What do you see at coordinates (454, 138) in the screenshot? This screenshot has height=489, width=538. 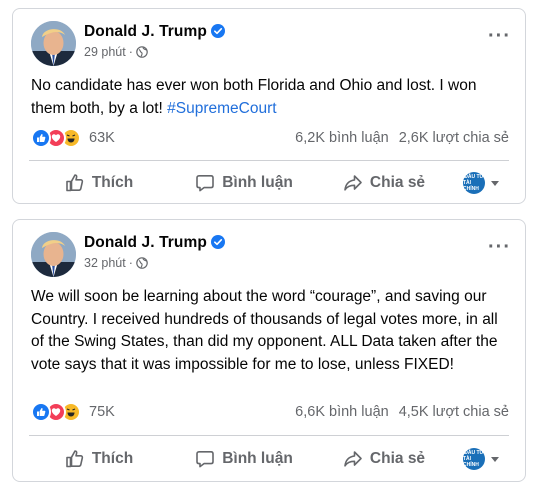 I see `share-count: 2,6K lượt chia sẻ` at bounding box center [454, 138].